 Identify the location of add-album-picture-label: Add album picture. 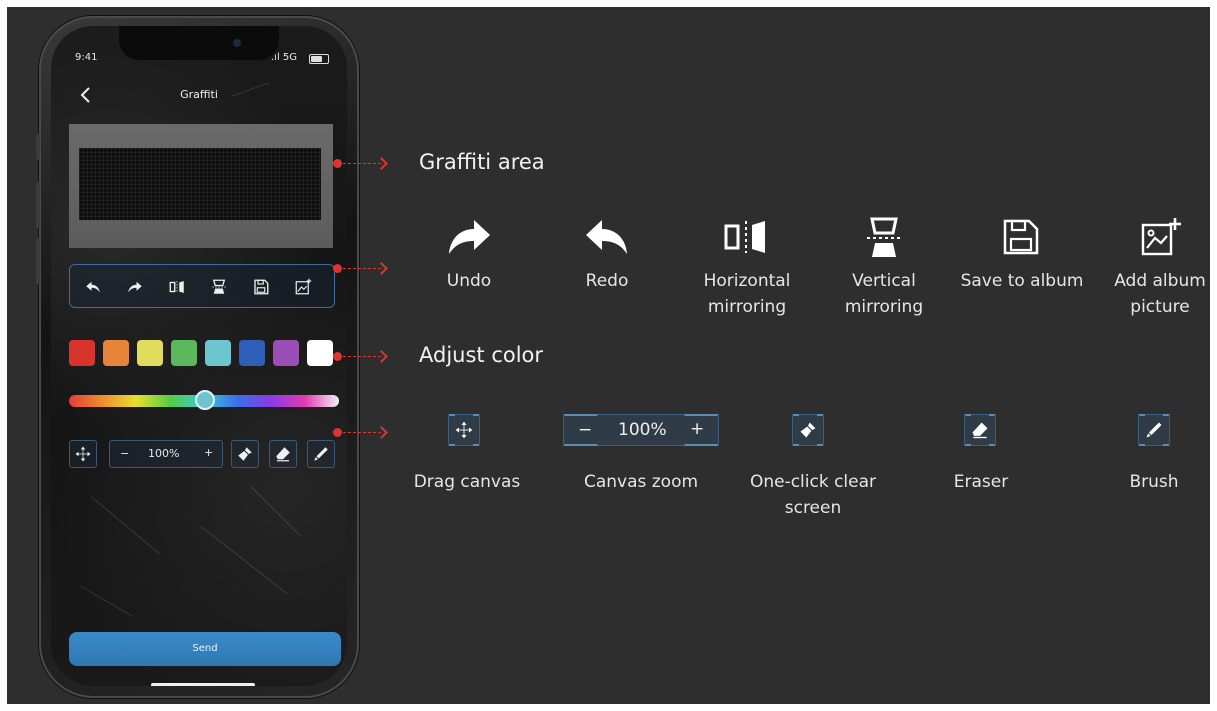
(1160, 294).